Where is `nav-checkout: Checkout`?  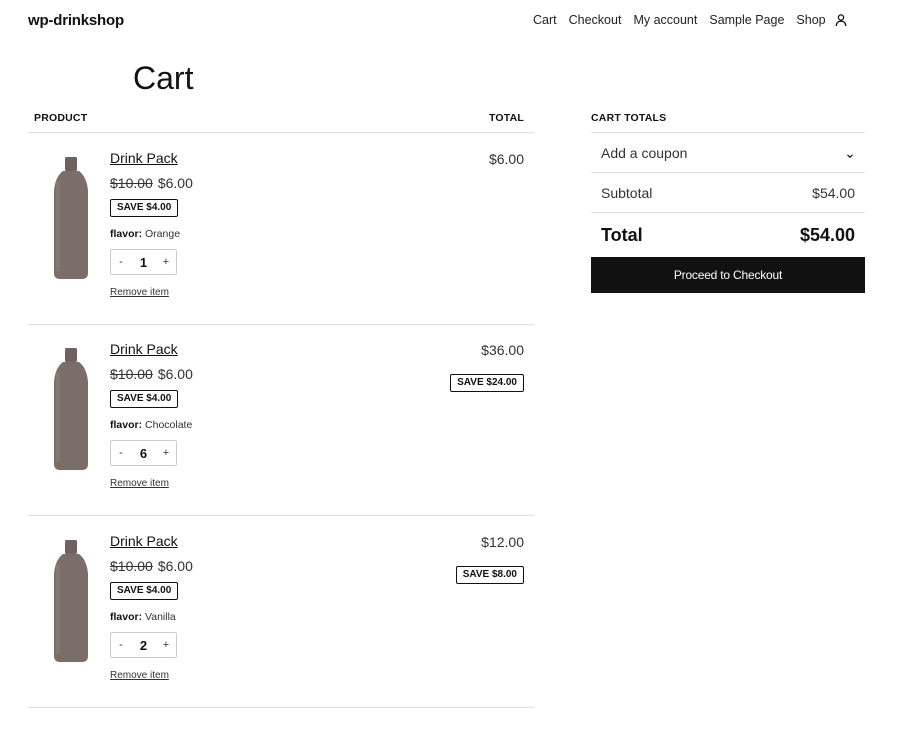
nav-checkout: Checkout is located at coordinates (595, 20).